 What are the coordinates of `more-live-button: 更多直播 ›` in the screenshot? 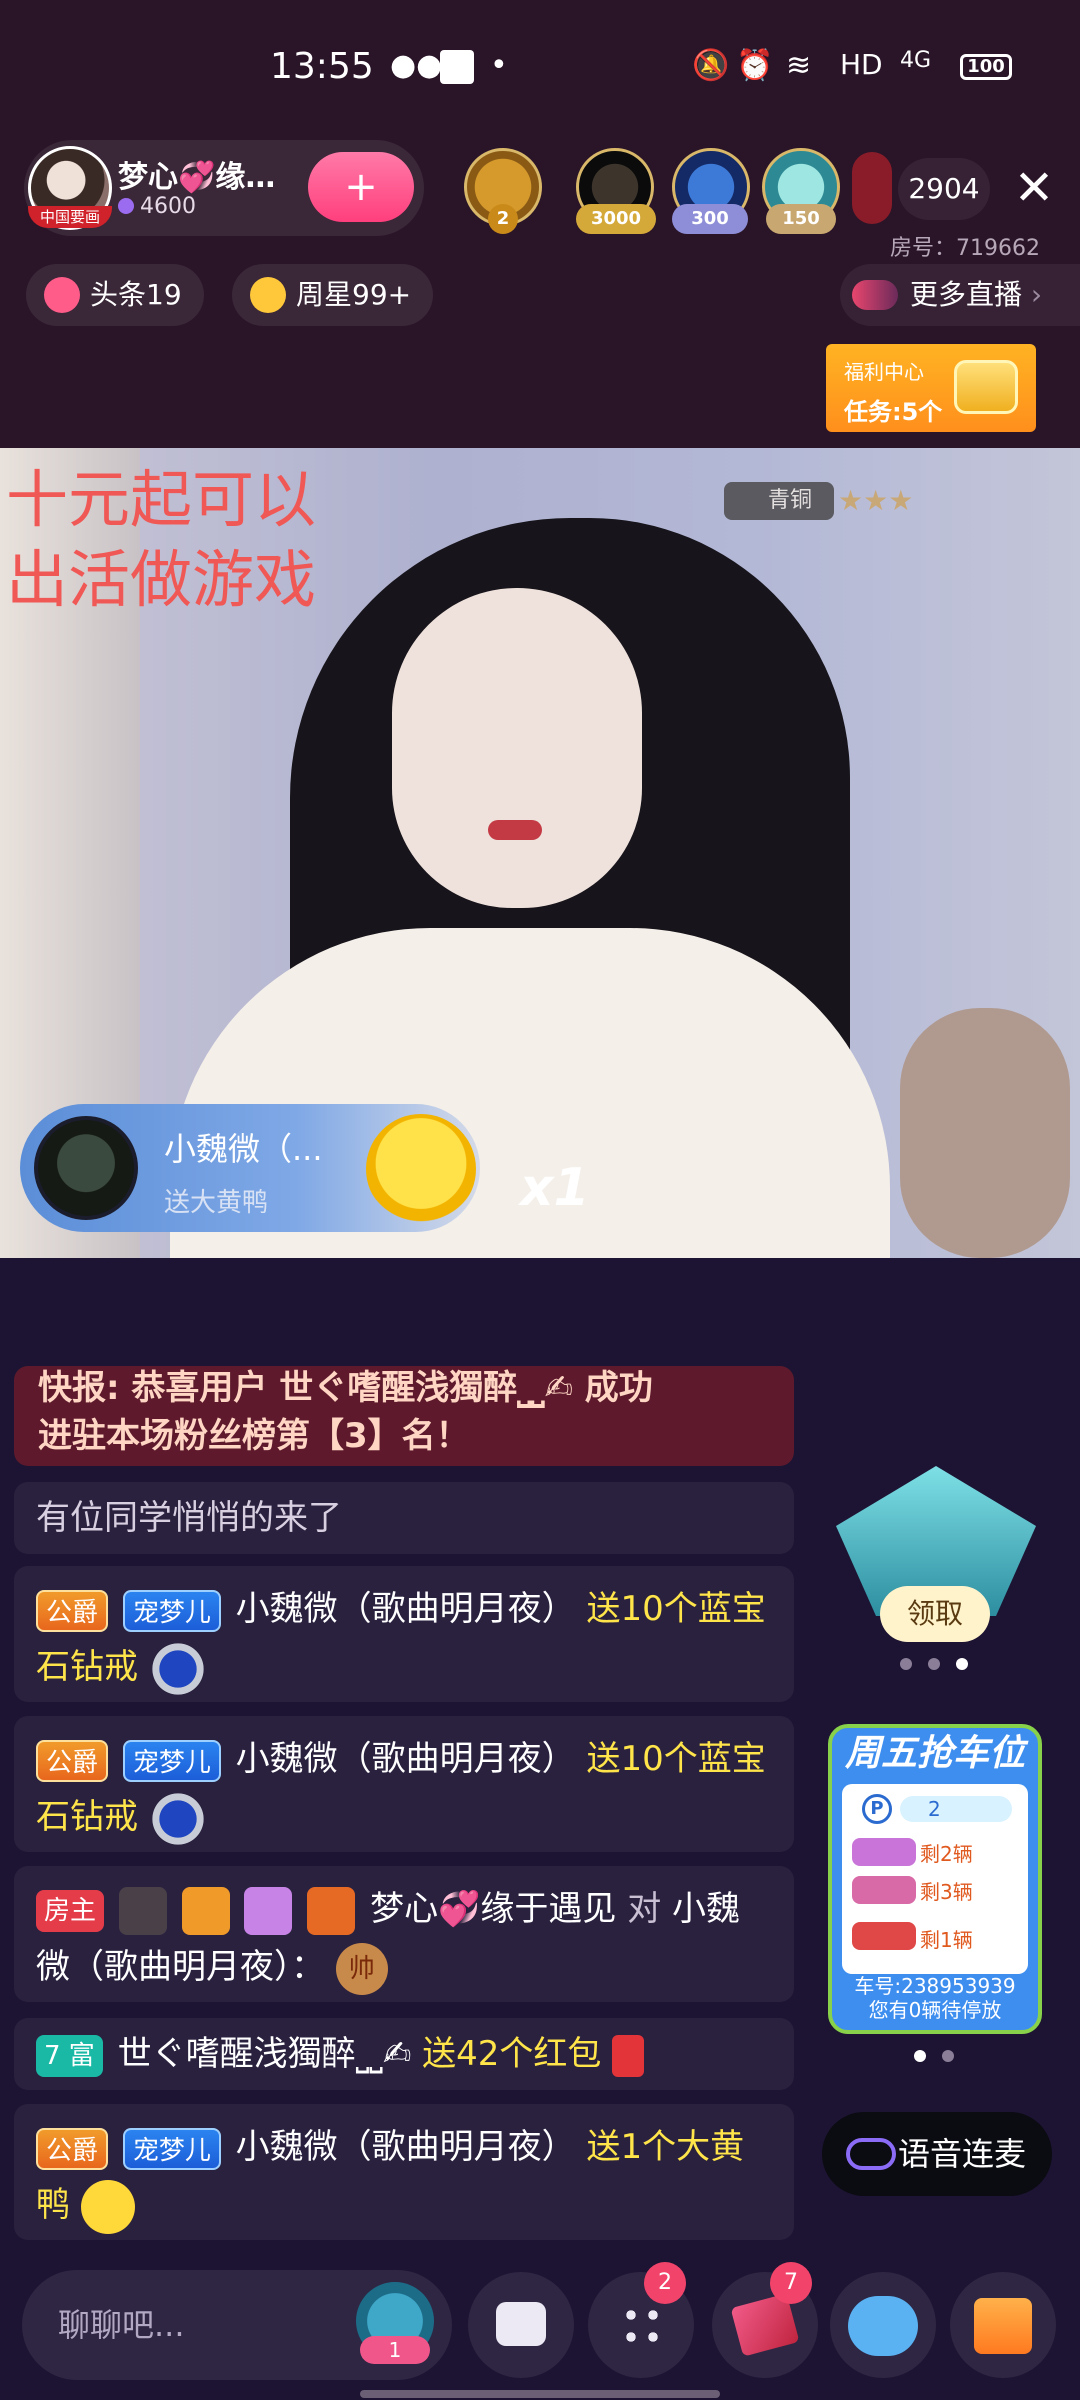 It's located at (960, 295).